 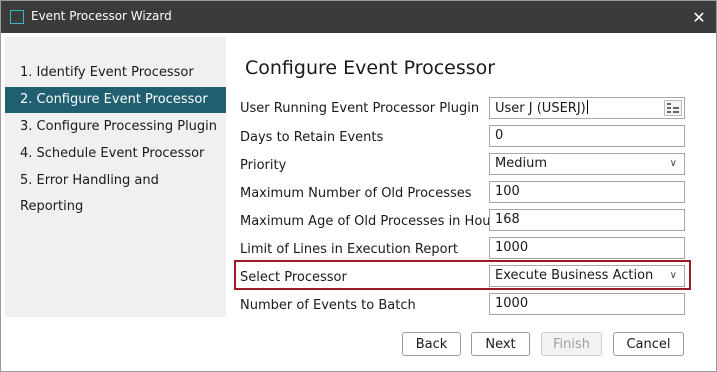 What do you see at coordinates (540, 108) in the screenshot?
I see `user-value: User J (USERJ)` at bounding box center [540, 108].